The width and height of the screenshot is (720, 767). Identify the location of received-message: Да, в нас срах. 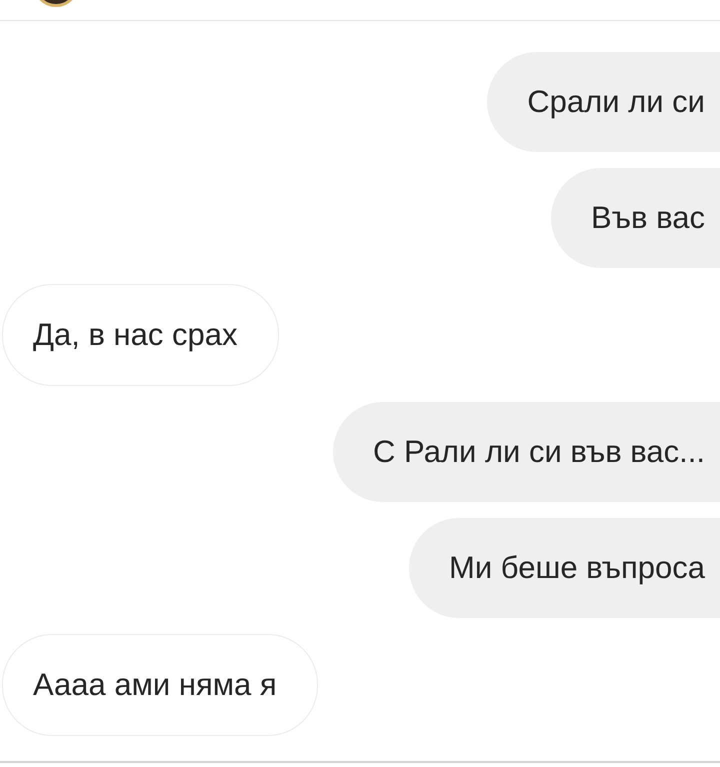
(140, 335).